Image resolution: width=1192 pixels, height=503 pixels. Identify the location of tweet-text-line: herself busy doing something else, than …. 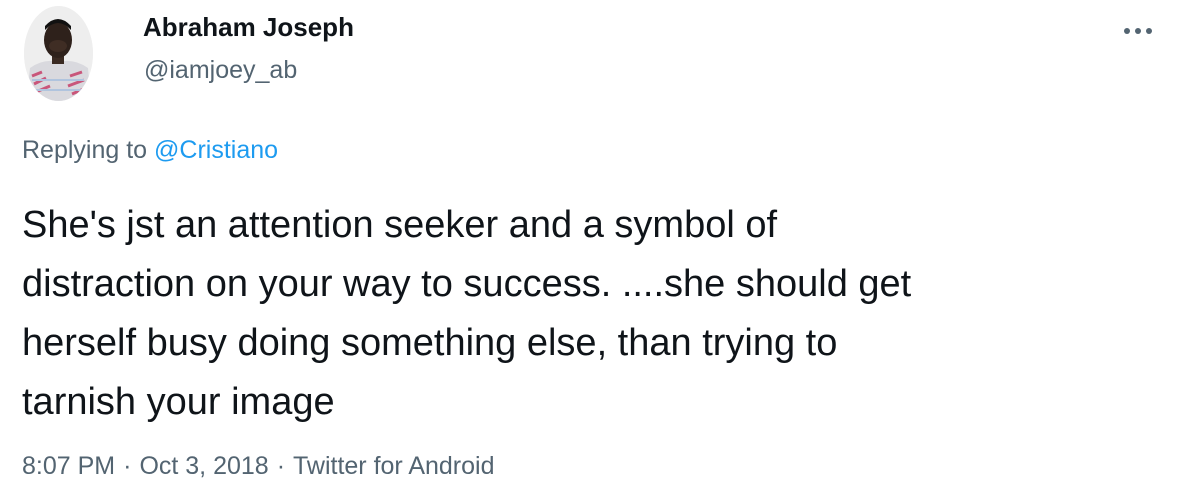
(430, 343).